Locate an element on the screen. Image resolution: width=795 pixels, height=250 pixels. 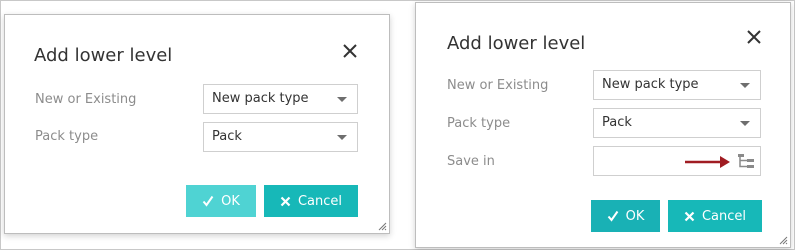
tree-structure-icon is located at coordinates (746, 161).